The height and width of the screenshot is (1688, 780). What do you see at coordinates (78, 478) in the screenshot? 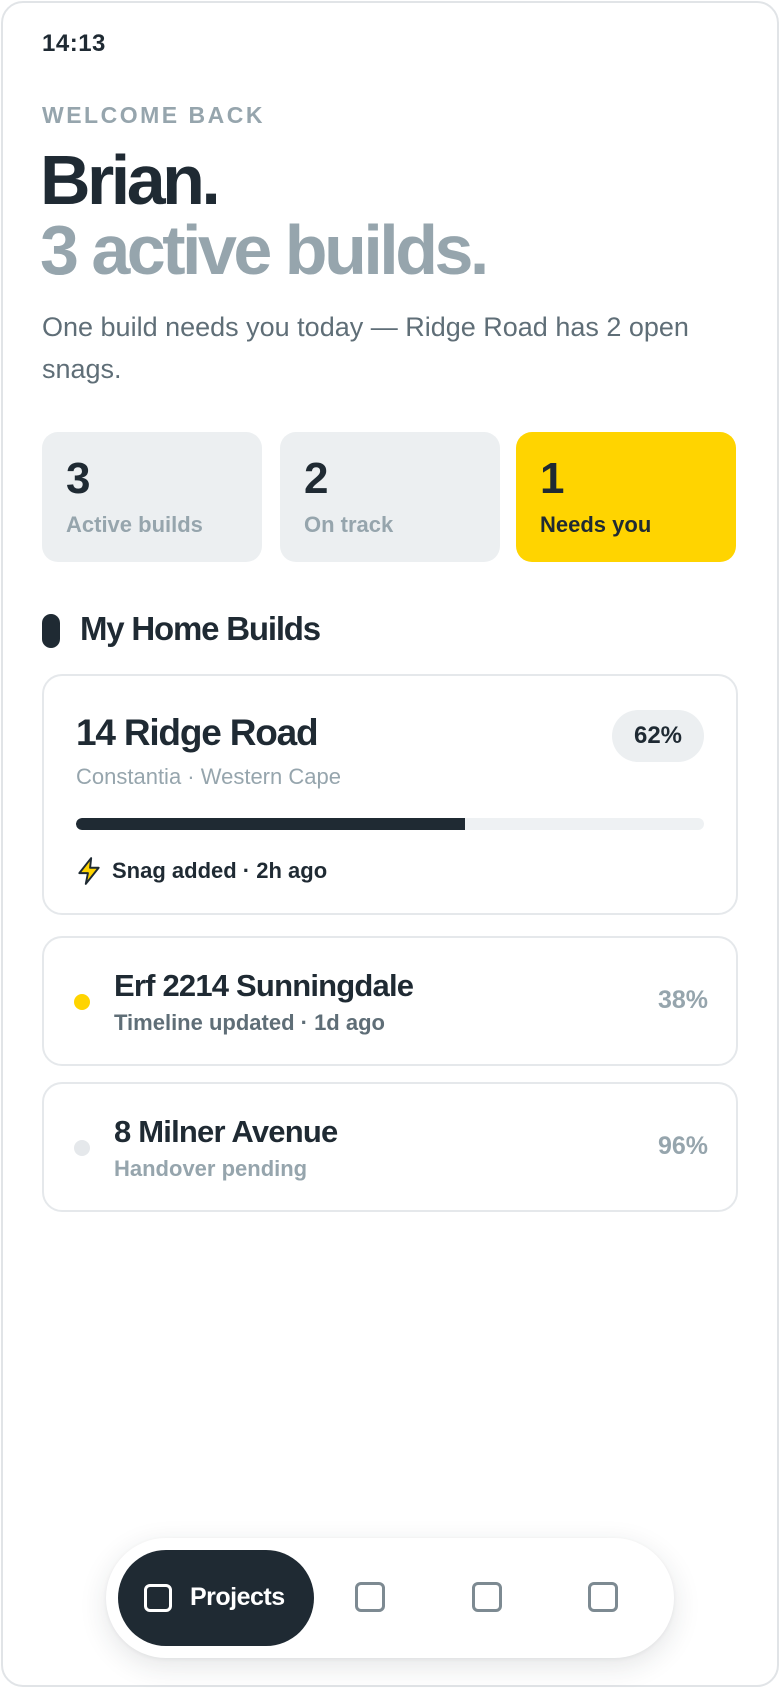
I see `stat-value: 3` at bounding box center [78, 478].